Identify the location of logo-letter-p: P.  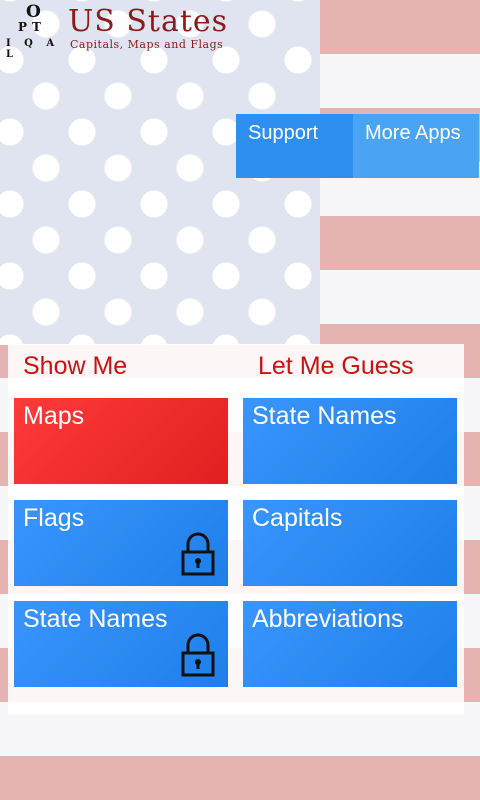
(23, 27).